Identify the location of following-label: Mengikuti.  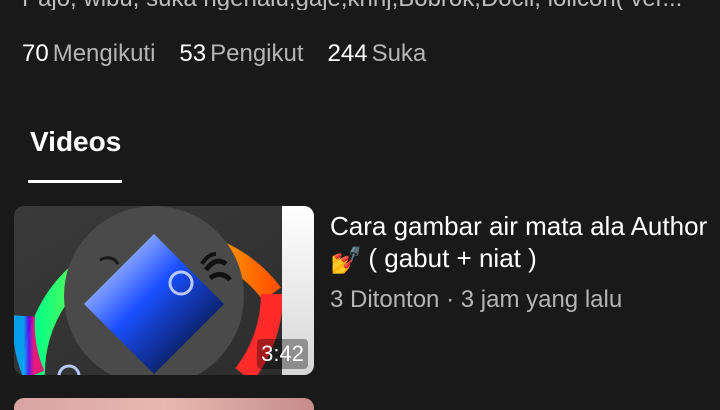
(104, 53).